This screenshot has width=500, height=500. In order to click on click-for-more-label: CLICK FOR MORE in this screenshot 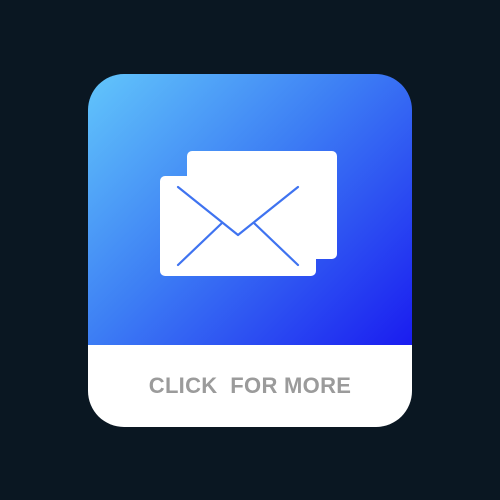, I will do `click(250, 386)`.